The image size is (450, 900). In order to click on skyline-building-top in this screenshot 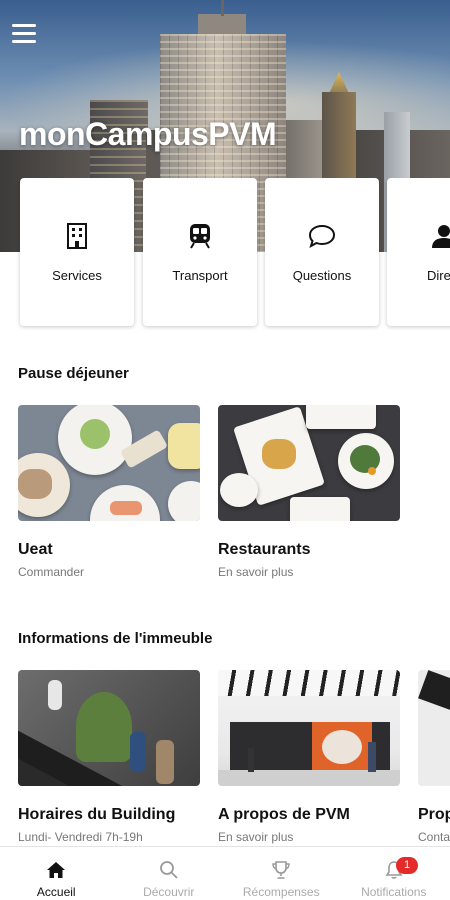, I will do `click(222, 25)`.